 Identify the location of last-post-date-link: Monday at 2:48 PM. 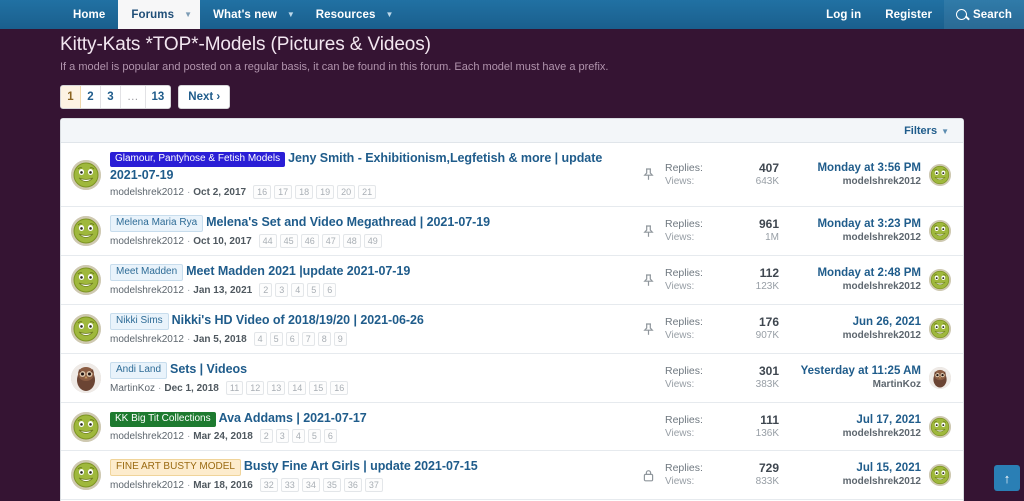
(850, 273).